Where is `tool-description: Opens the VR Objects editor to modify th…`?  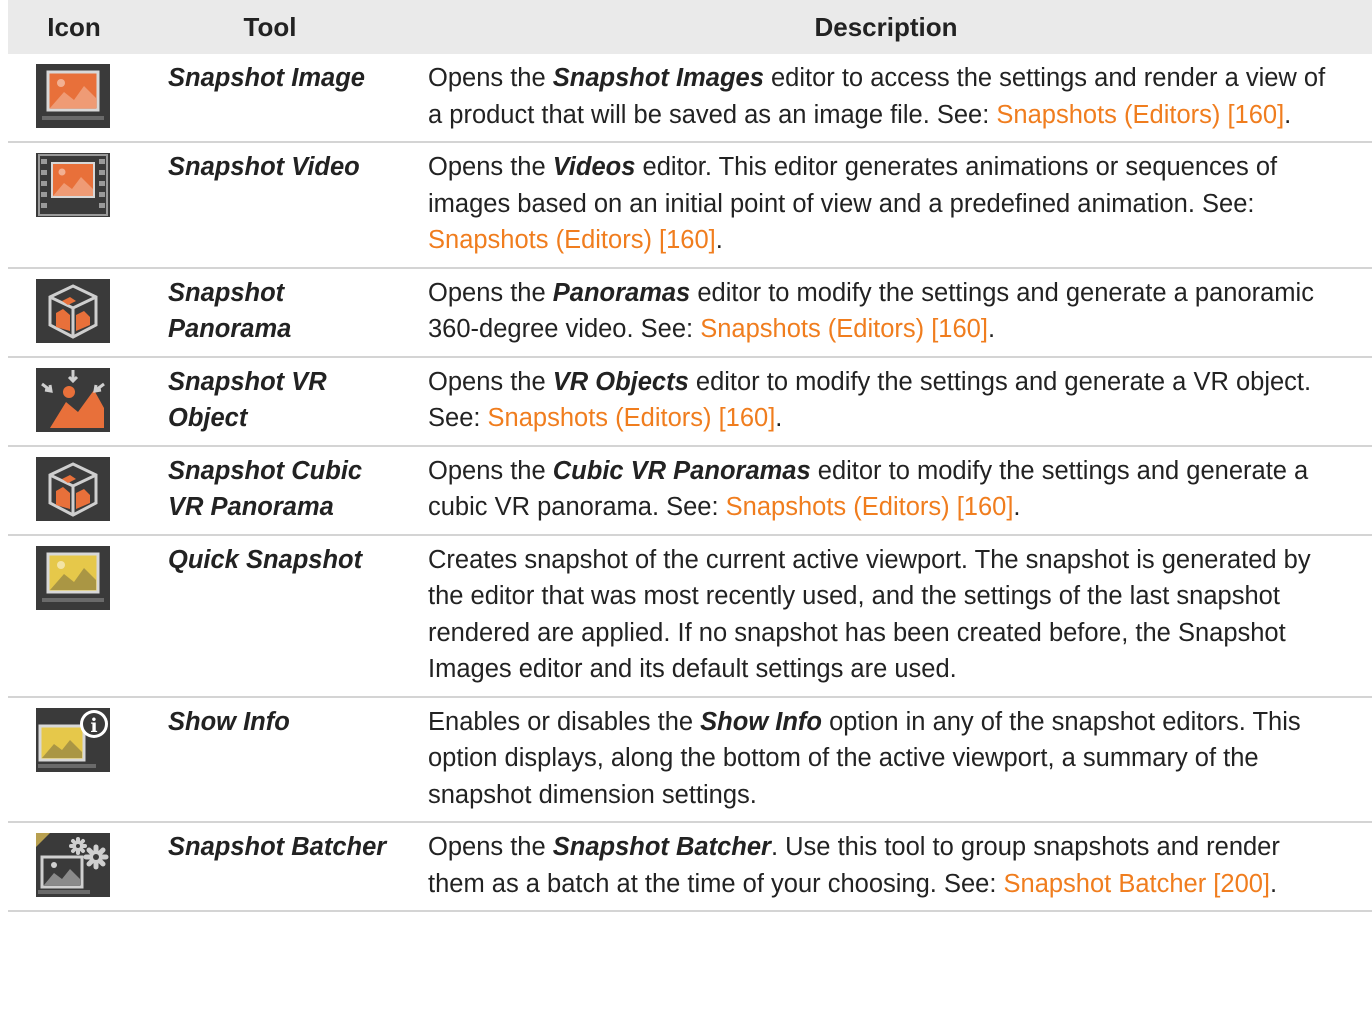
tool-description: Opens the VR Objects editor to modify th… is located at coordinates (870, 400).